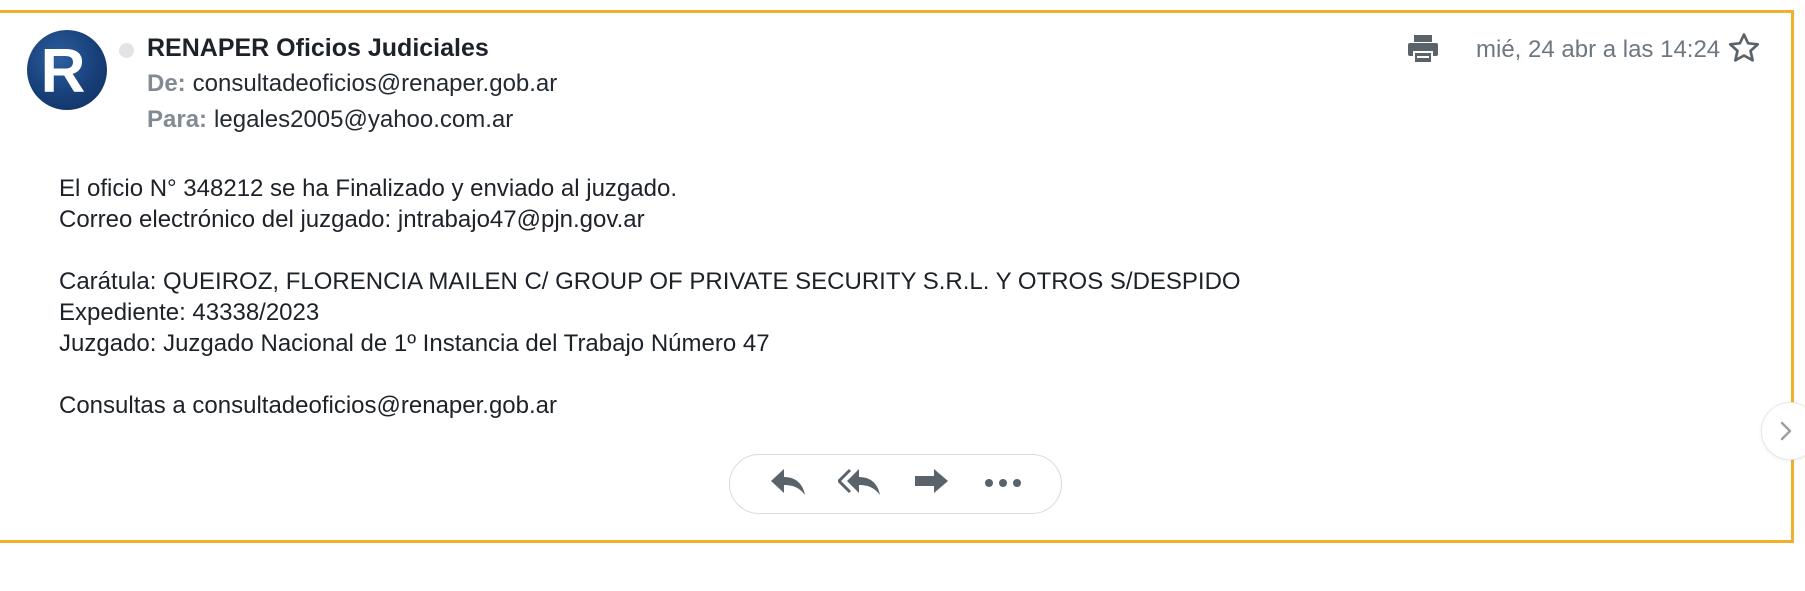 This screenshot has height=591, width=1805. What do you see at coordinates (1744, 48) in the screenshot?
I see `star-icon` at bounding box center [1744, 48].